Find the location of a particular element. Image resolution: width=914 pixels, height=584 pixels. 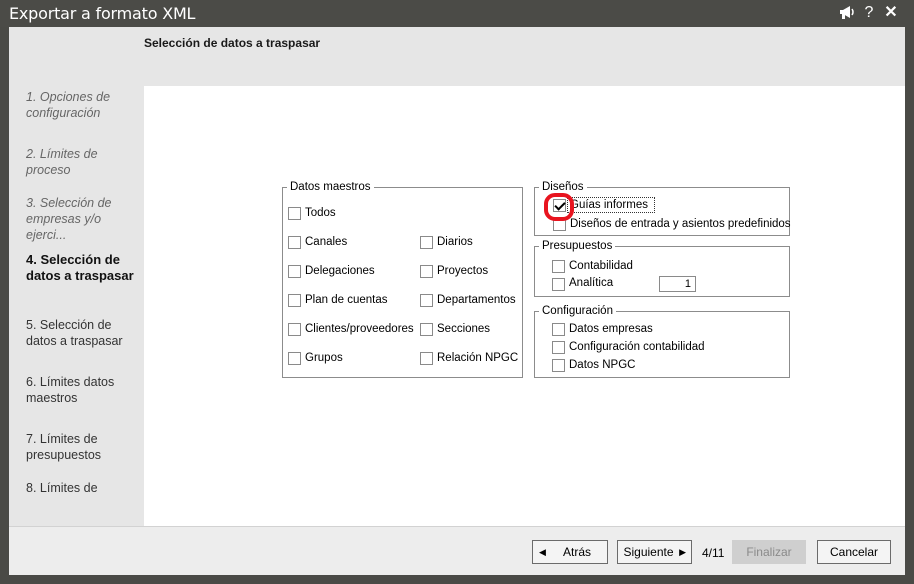

title-bar: Exportar a formato XML ? ✕ is located at coordinates (457, 13).